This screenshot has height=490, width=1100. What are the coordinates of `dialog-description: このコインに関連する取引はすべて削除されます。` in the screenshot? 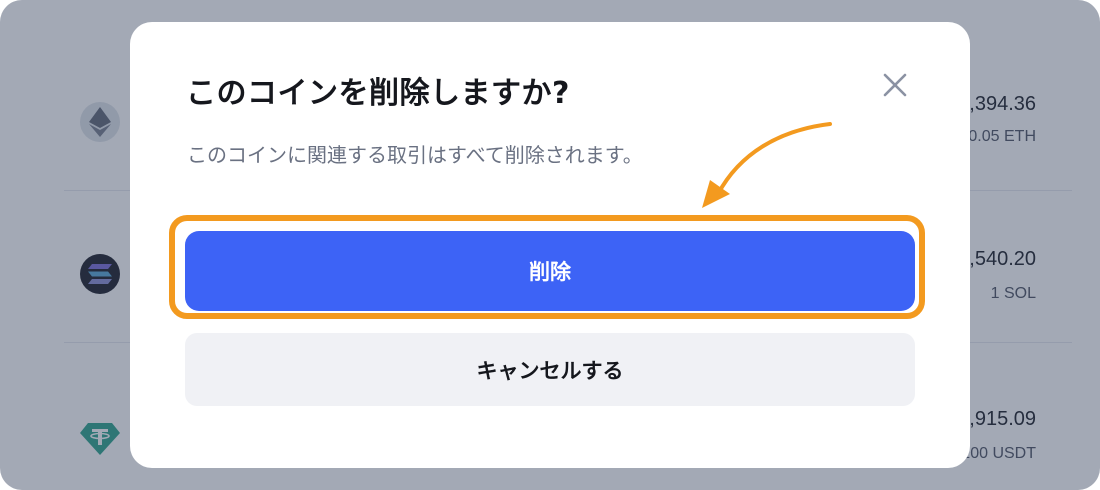 It's located at (415, 155).